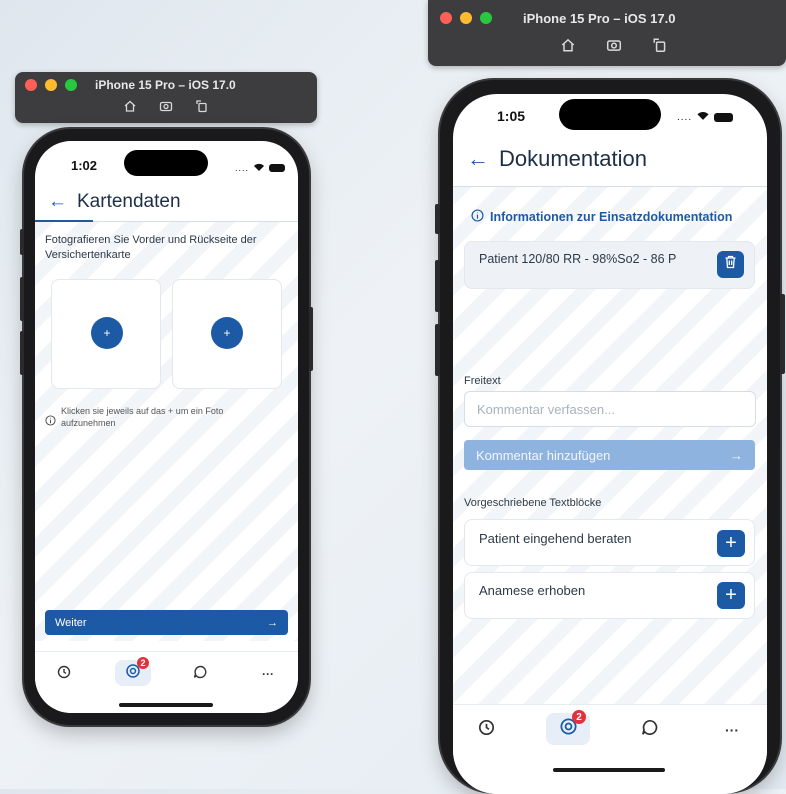 Image resolution: width=786 pixels, height=794 pixels. What do you see at coordinates (601, 217) in the screenshot?
I see `info-link: Informationen zur Einsatzdokumentation` at bounding box center [601, 217].